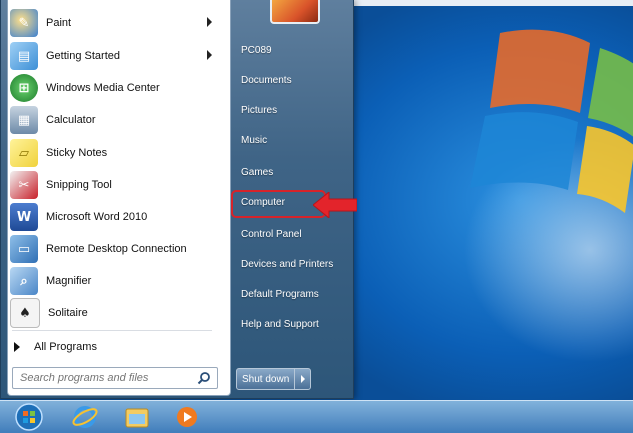  What do you see at coordinates (24, 120) in the screenshot?
I see `calculator-icon: ▦` at bounding box center [24, 120].